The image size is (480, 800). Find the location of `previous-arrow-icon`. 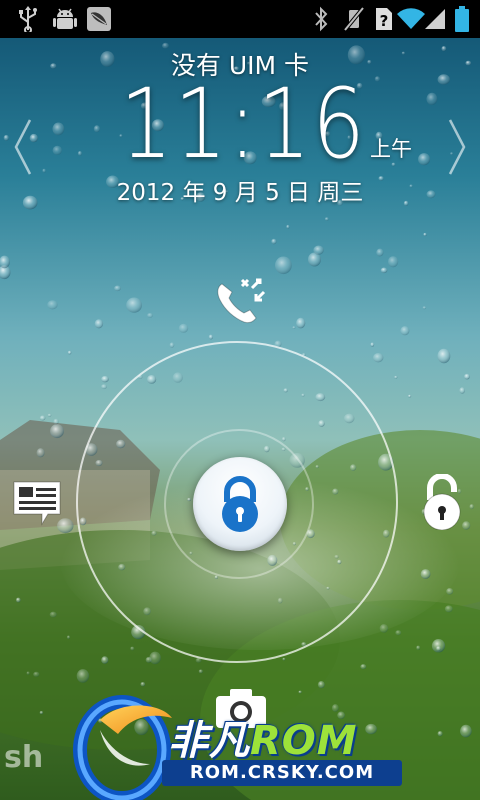

previous-arrow-icon is located at coordinates (23, 147).